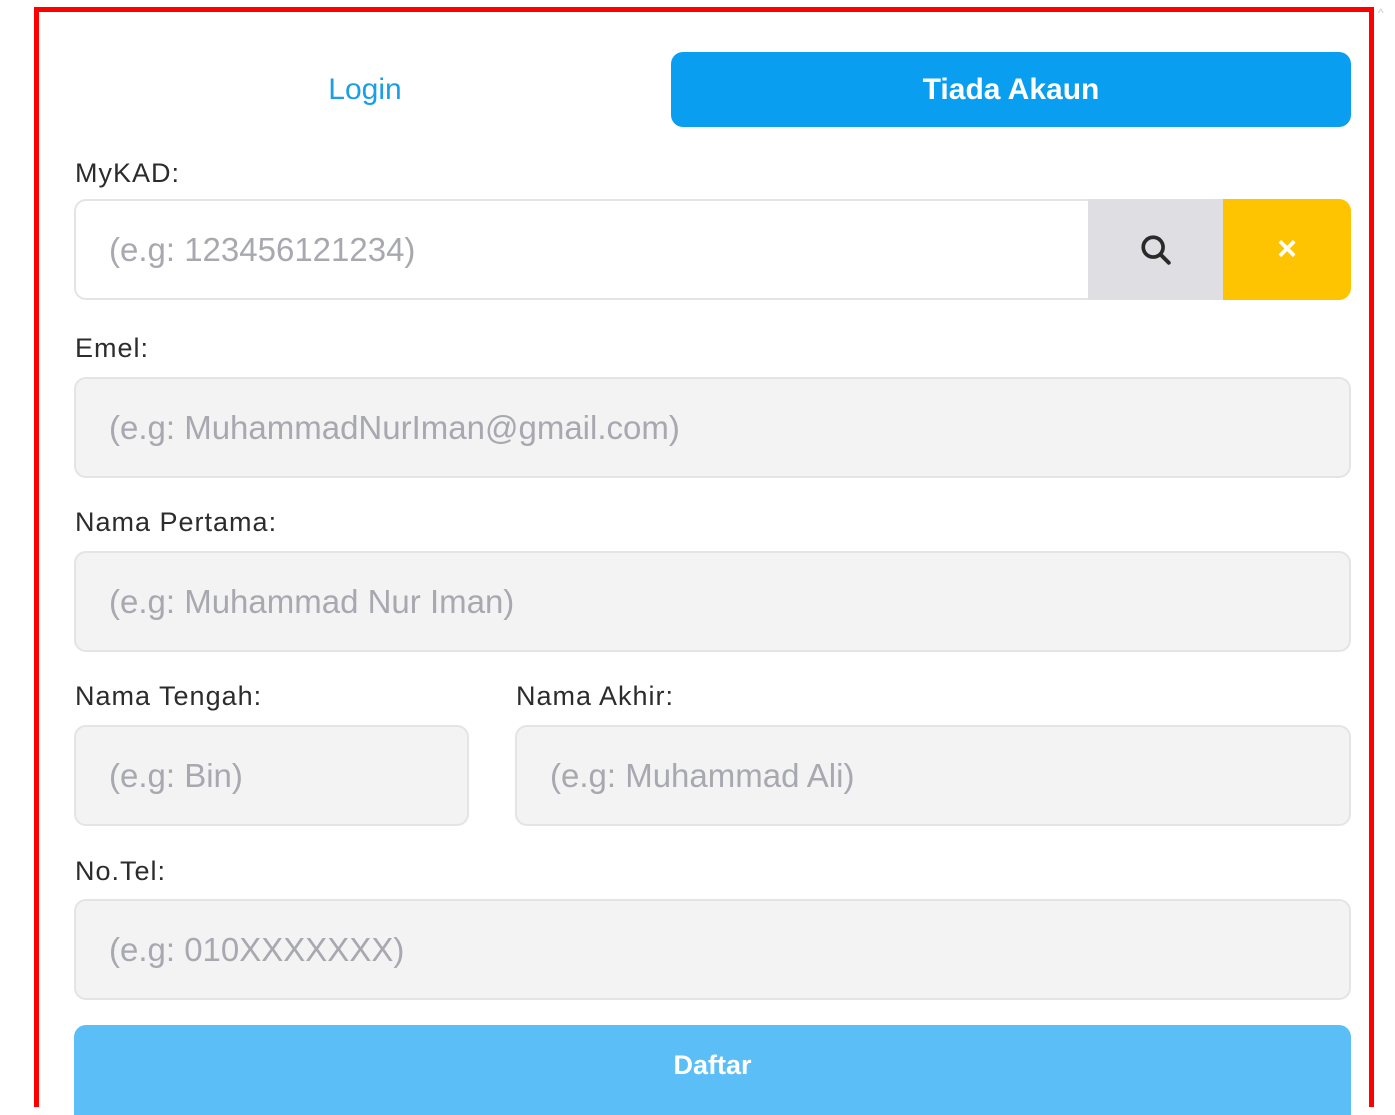  I want to click on middle-name-field, so click(271, 775).